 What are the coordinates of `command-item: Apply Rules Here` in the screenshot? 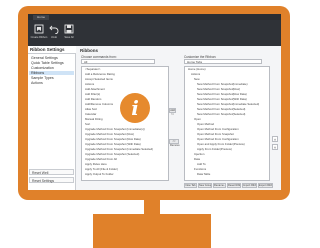 It's located at (96, 164).